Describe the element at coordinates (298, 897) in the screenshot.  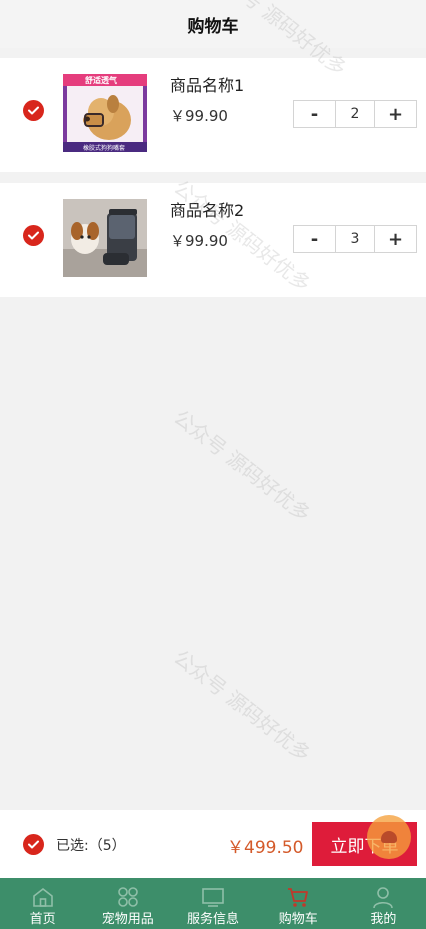
I see `cart-icon` at that location.